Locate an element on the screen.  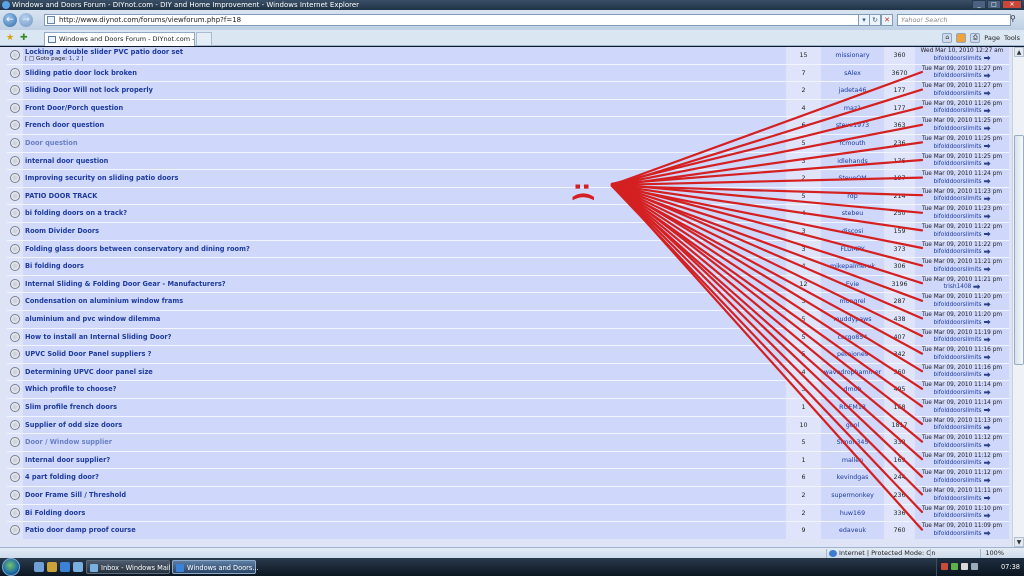
zoom-level: 100% is located at coordinates (992, 553).